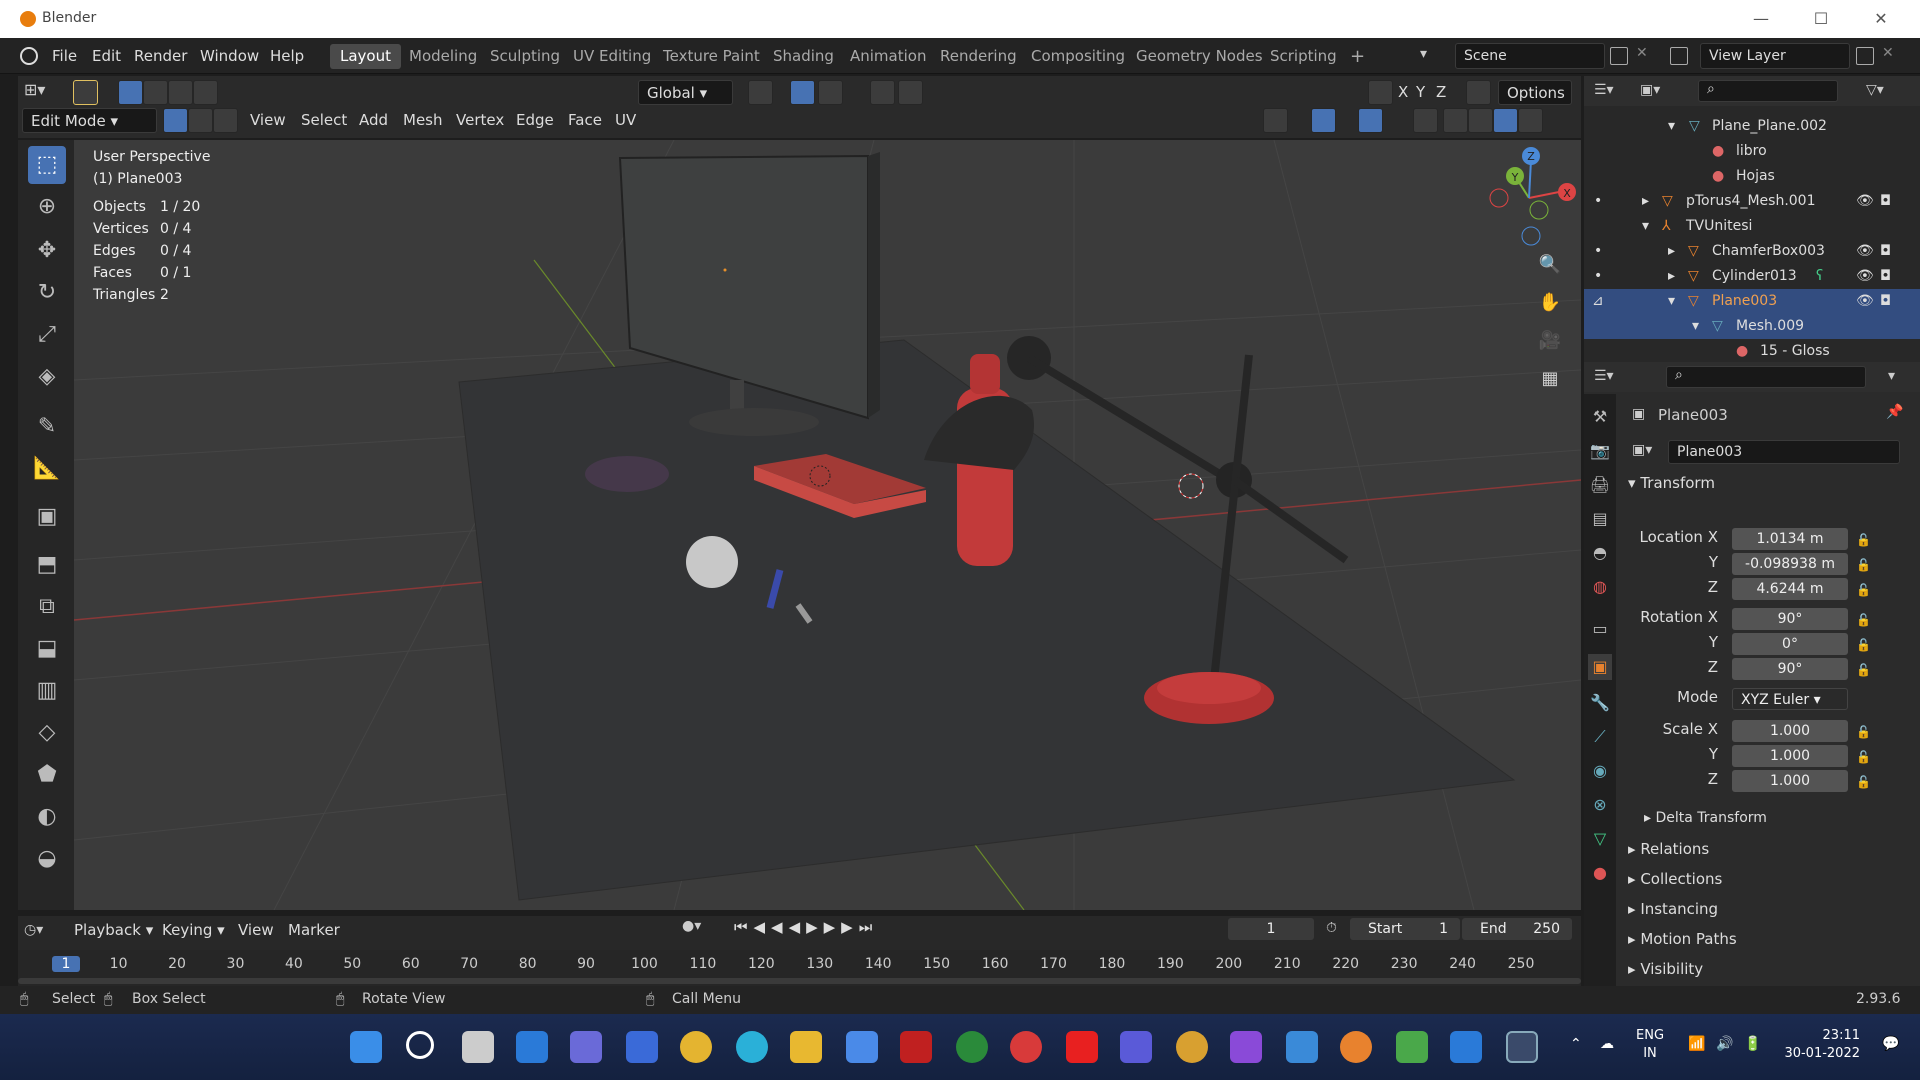  I want to click on object-tab-icon: ▣, so click(1600, 667).